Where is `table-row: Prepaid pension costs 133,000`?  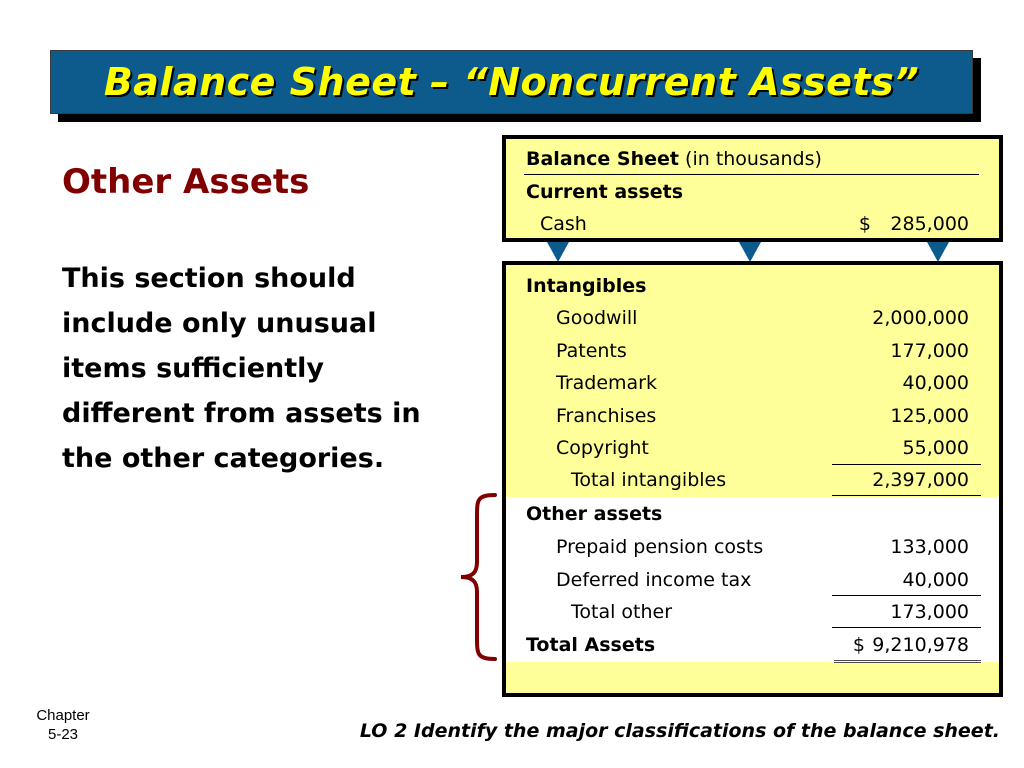
table-row: Prepaid pension costs 133,000 is located at coordinates (752, 547).